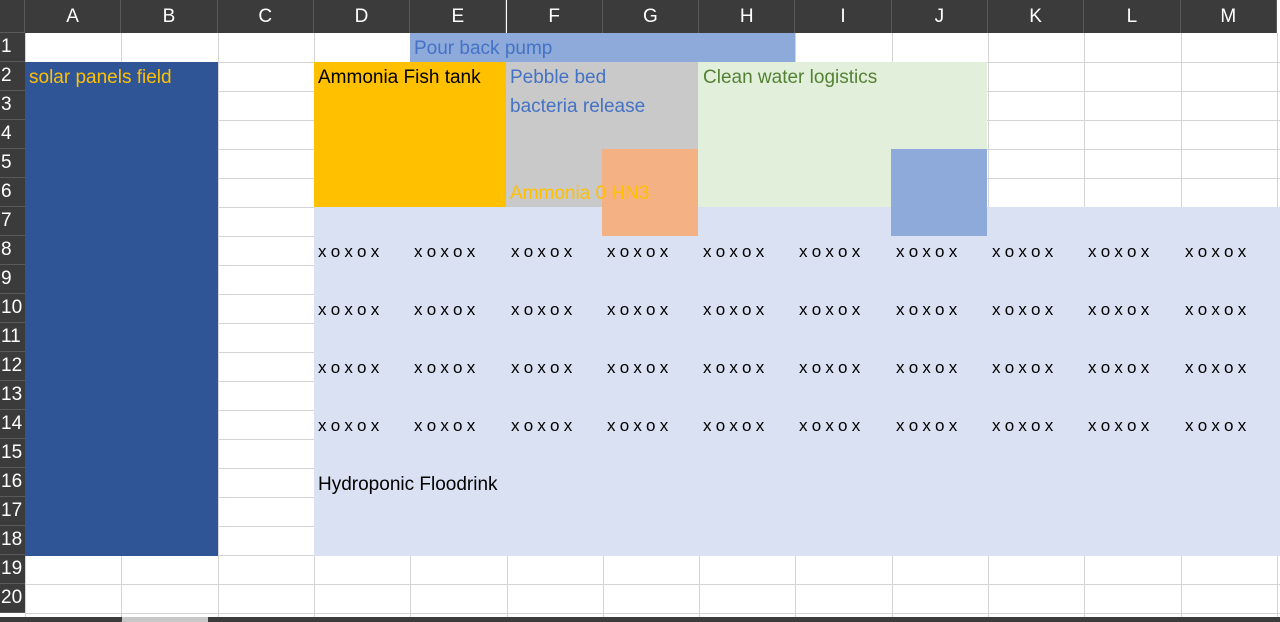  Describe the element at coordinates (12, 221) in the screenshot. I see `row-header-7: 7` at that location.